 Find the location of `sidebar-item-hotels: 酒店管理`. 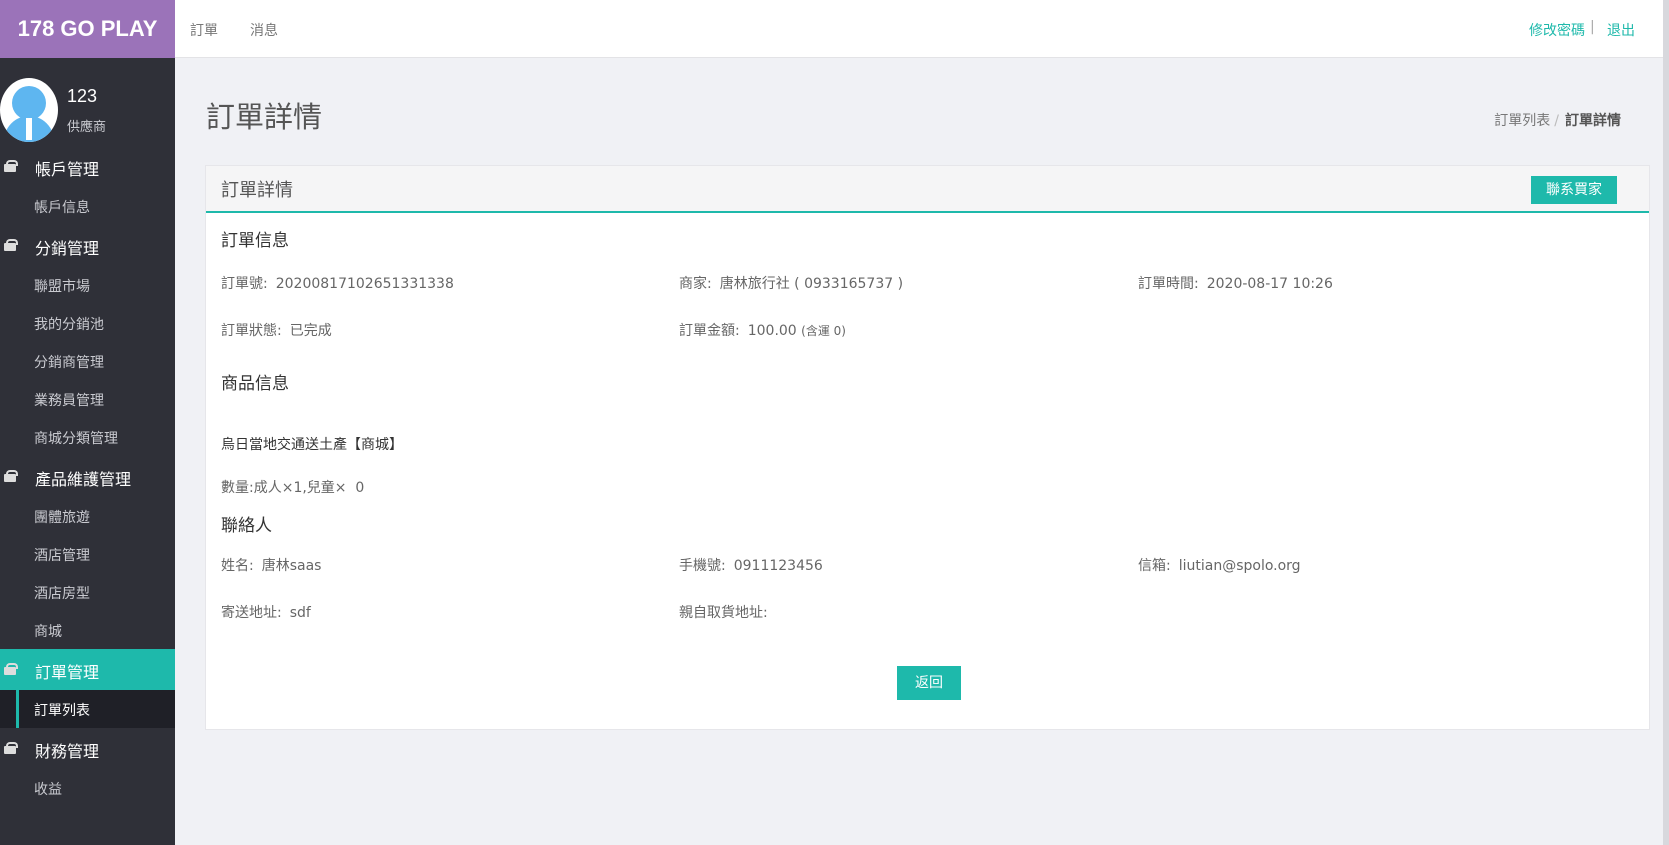

sidebar-item-hotels: 酒店管理 is located at coordinates (87, 554).